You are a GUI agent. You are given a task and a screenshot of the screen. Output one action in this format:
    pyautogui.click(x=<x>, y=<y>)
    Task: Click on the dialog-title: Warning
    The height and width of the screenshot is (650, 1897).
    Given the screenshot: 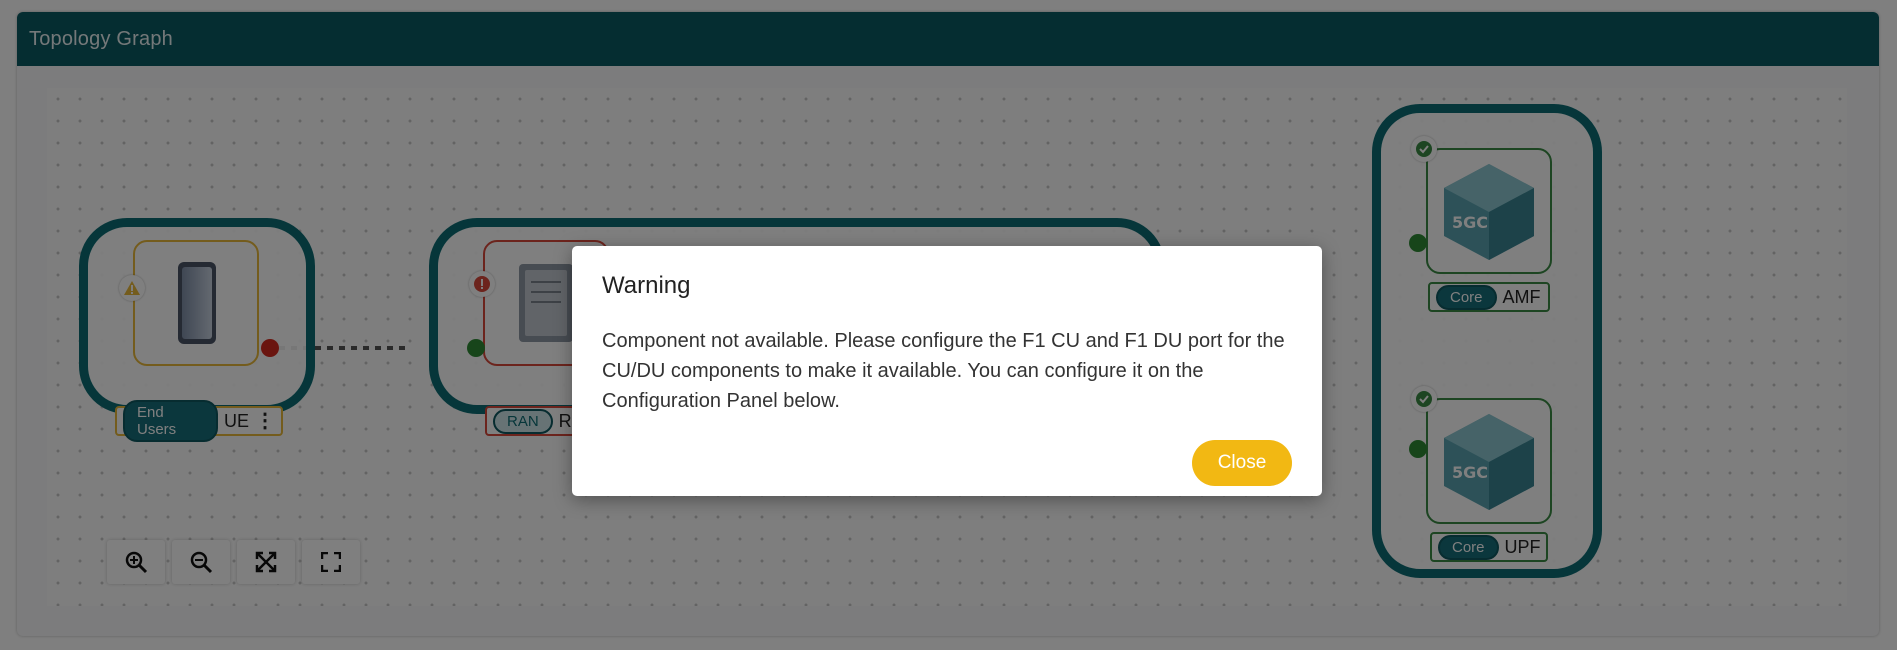 What is the action you would take?
    pyautogui.click(x=646, y=285)
    